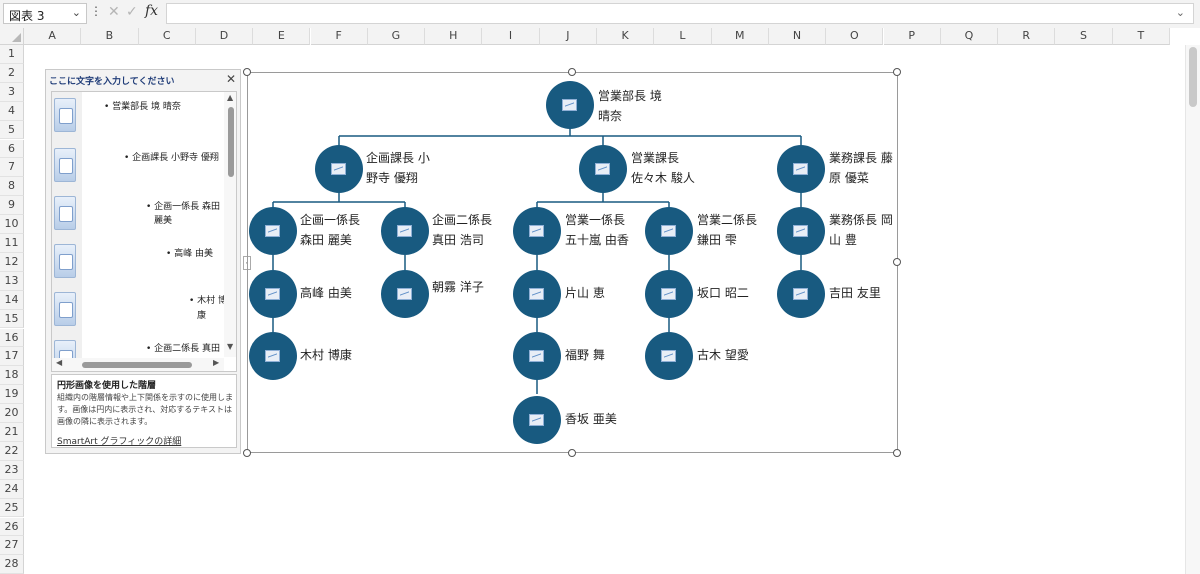  What do you see at coordinates (230, 224) in the screenshot?
I see `list-vscroll: ▲ ▼` at bounding box center [230, 224].